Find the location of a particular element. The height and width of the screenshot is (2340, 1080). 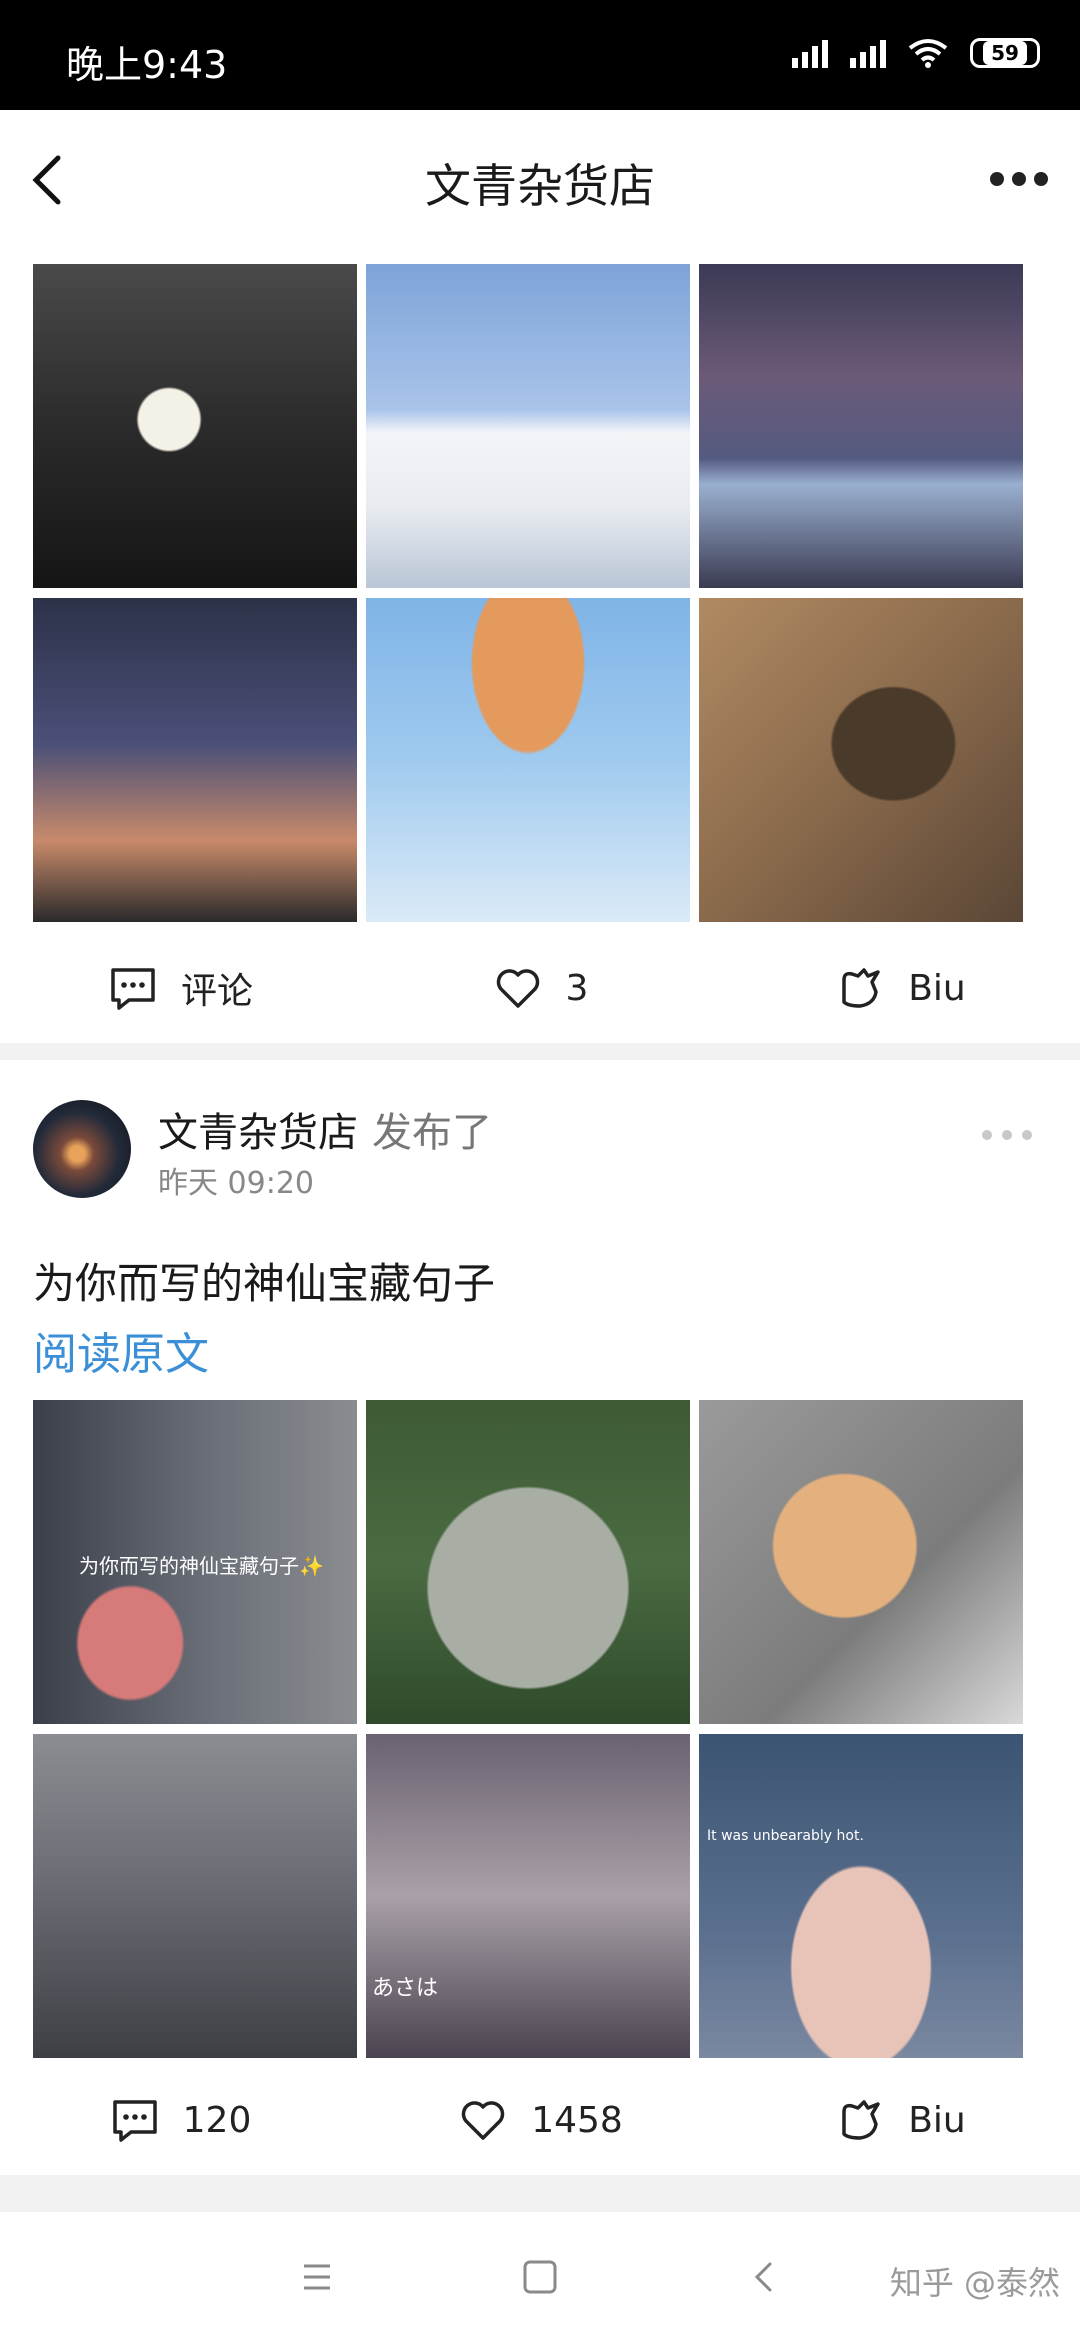

more-options-button is located at coordinates (1019, 179).